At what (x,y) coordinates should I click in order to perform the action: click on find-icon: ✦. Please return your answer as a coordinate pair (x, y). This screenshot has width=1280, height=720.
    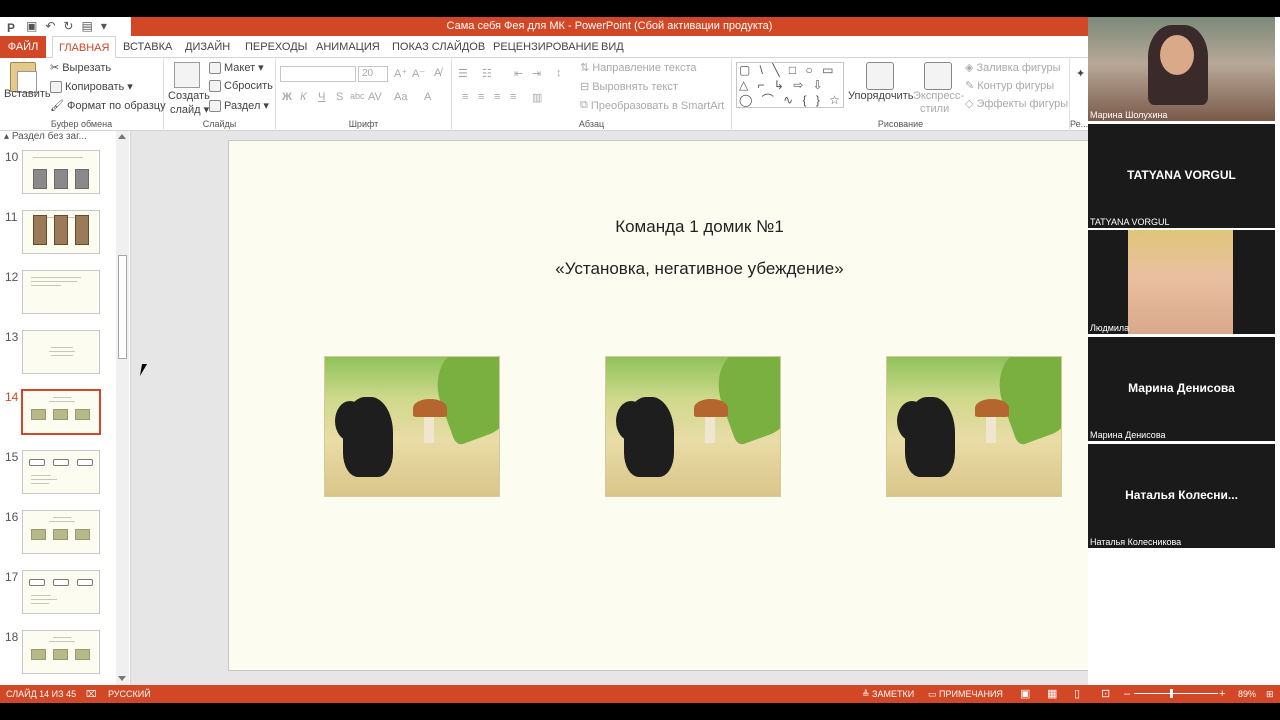
    Looking at the image, I should click on (1080, 73).